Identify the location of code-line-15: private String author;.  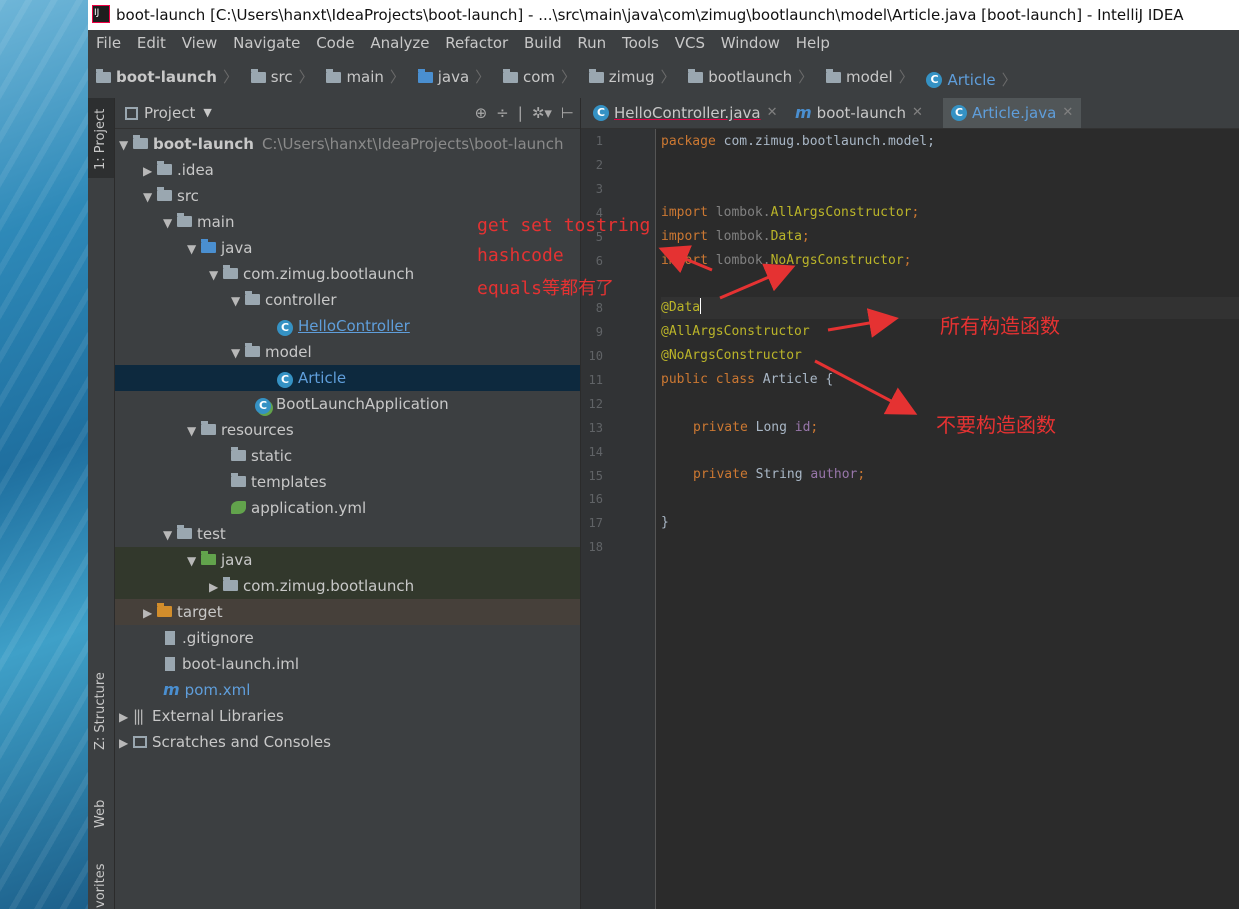
(779, 475).